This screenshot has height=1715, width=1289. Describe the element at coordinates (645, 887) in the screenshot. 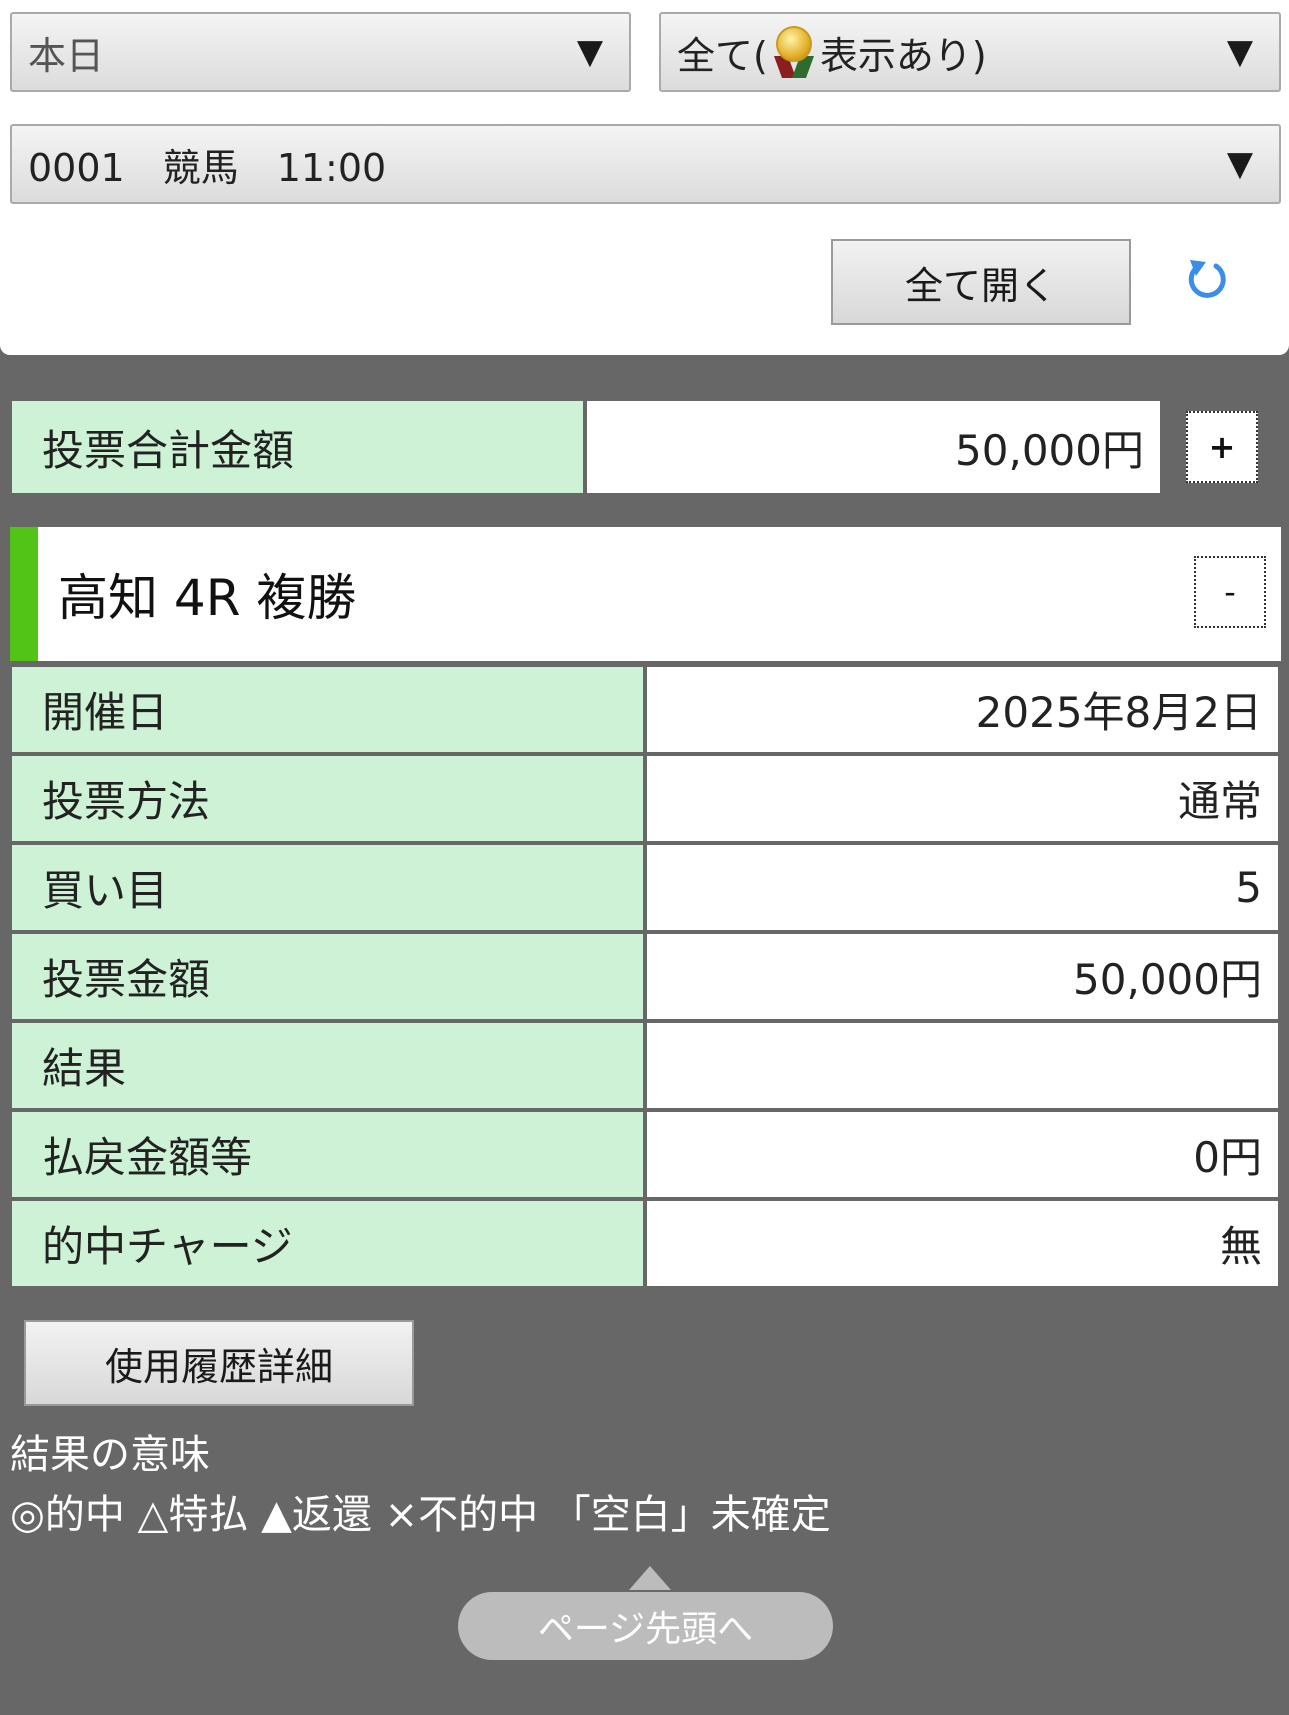

I see `detail-row-selection: 買い目 5` at that location.